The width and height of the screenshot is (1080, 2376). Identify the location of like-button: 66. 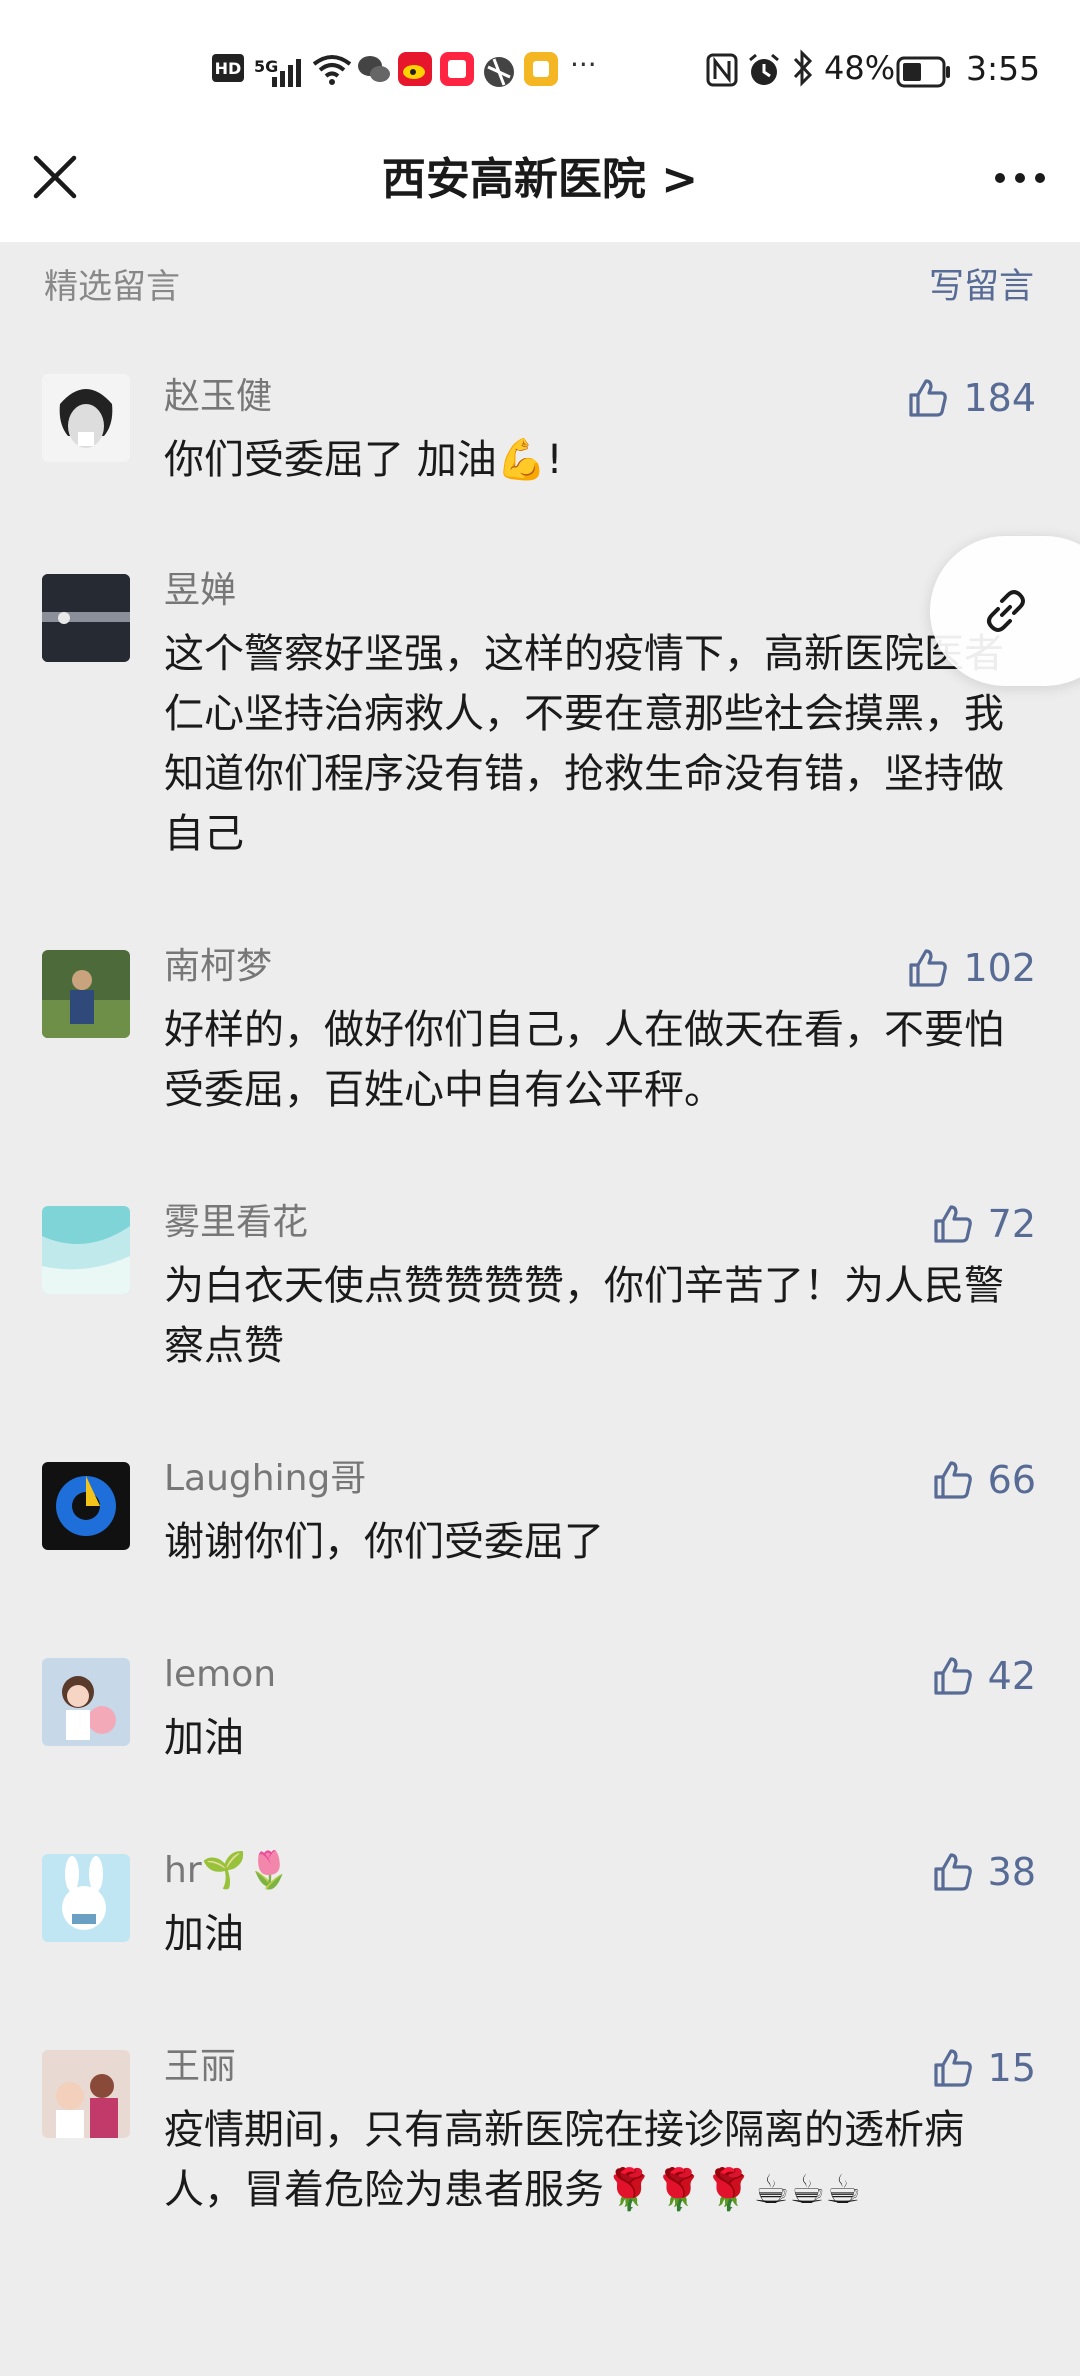
(984, 1480).